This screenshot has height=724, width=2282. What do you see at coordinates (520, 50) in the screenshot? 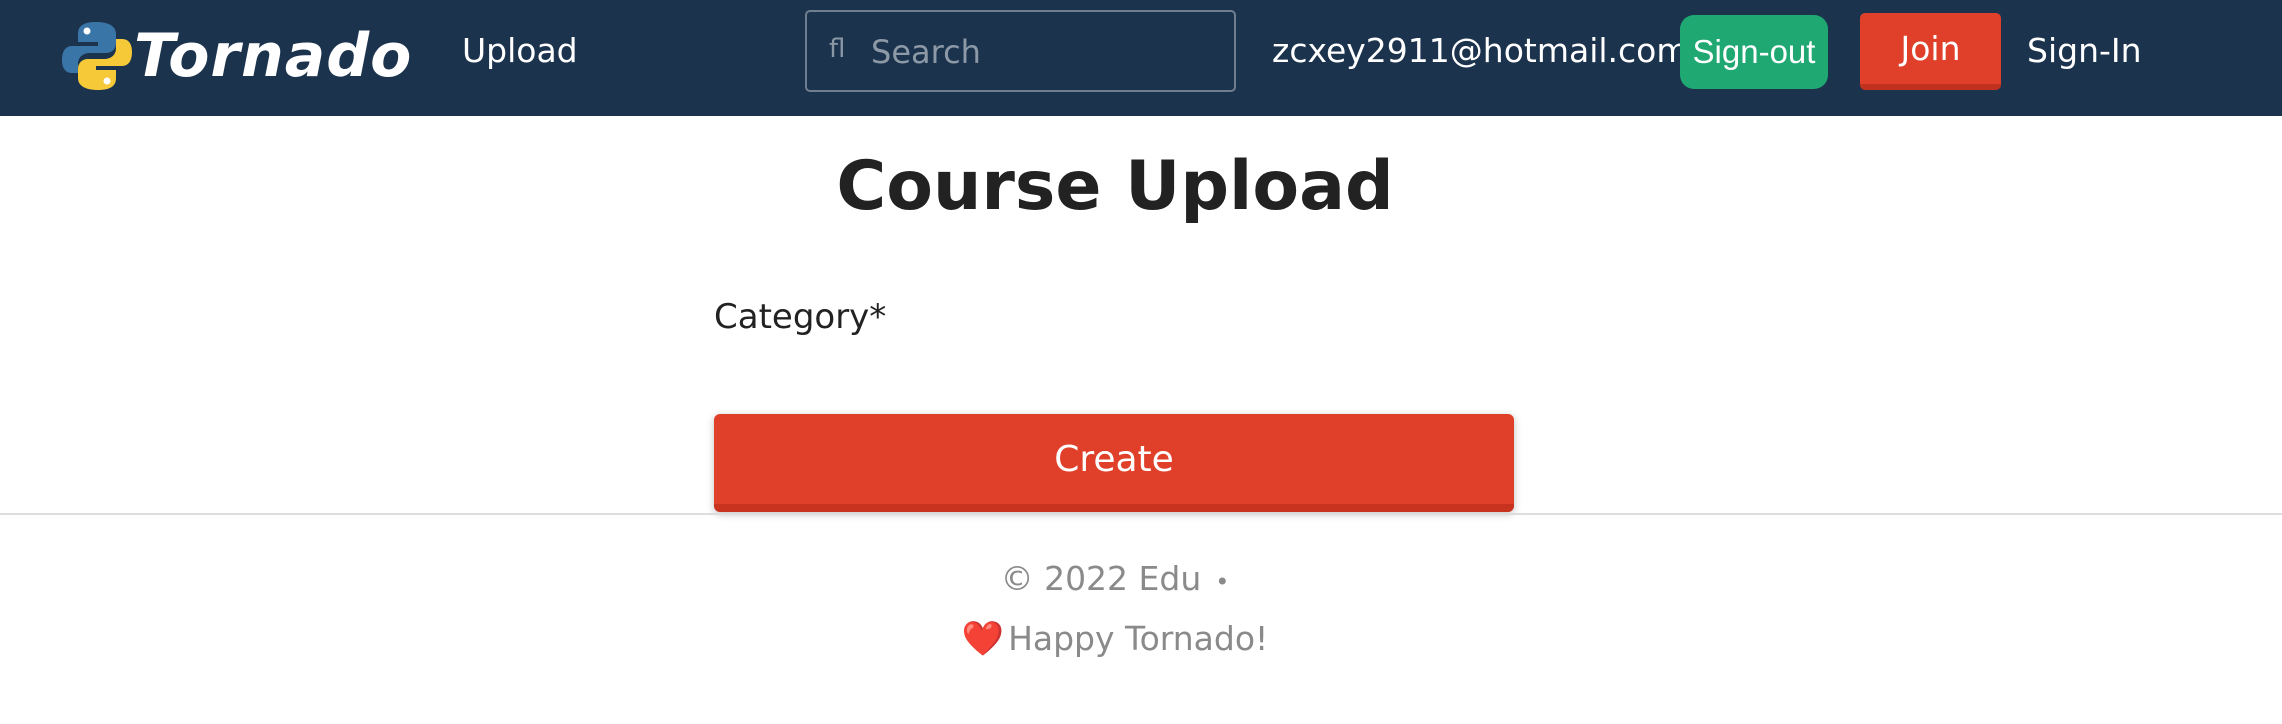
I see `nav-upload-link: Upload` at bounding box center [520, 50].